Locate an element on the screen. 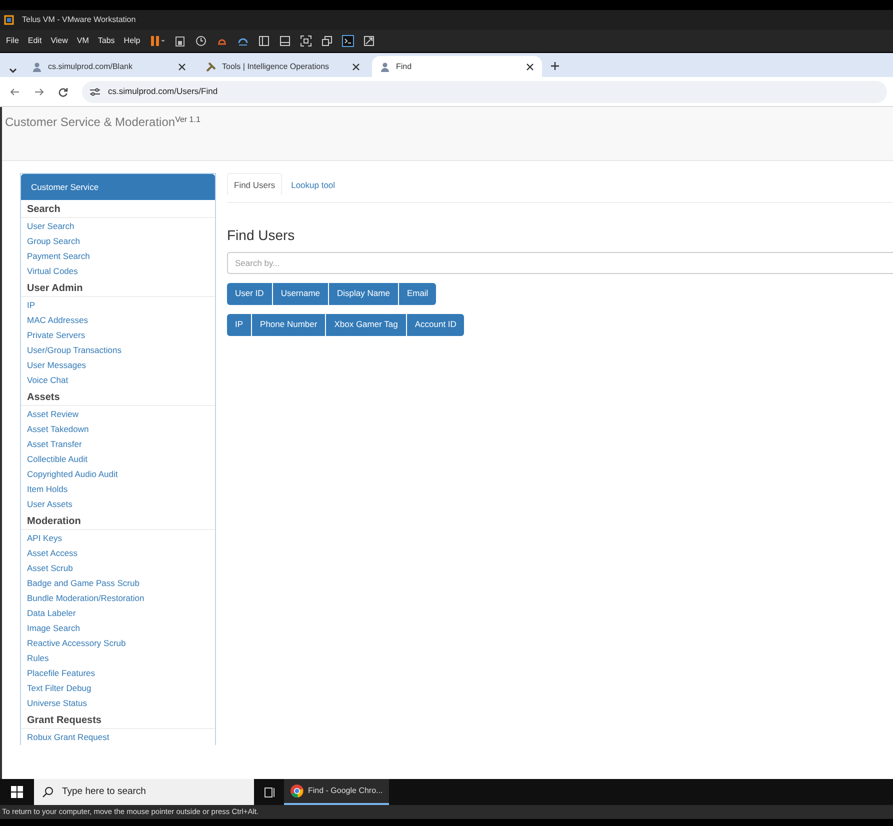 The height and width of the screenshot is (826, 893). url-text: cs.simulprod.com/Users/Find is located at coordinates (163, 91).